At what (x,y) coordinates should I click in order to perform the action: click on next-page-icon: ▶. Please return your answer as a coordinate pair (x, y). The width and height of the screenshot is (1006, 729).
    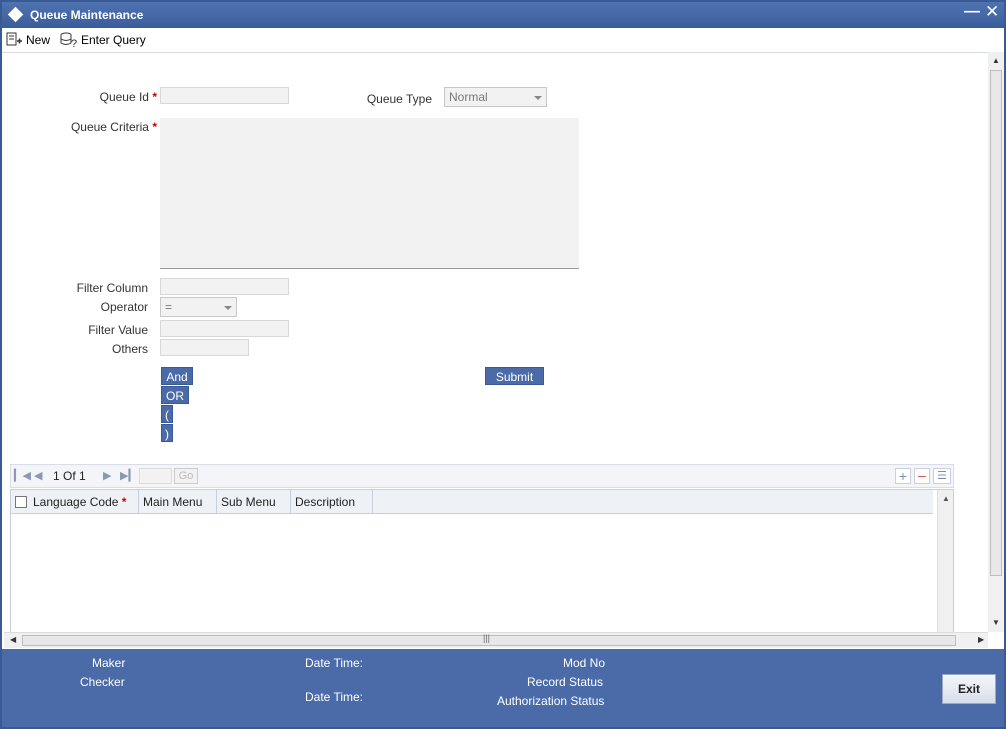
    Looking at the image, I should click on (107, 475).